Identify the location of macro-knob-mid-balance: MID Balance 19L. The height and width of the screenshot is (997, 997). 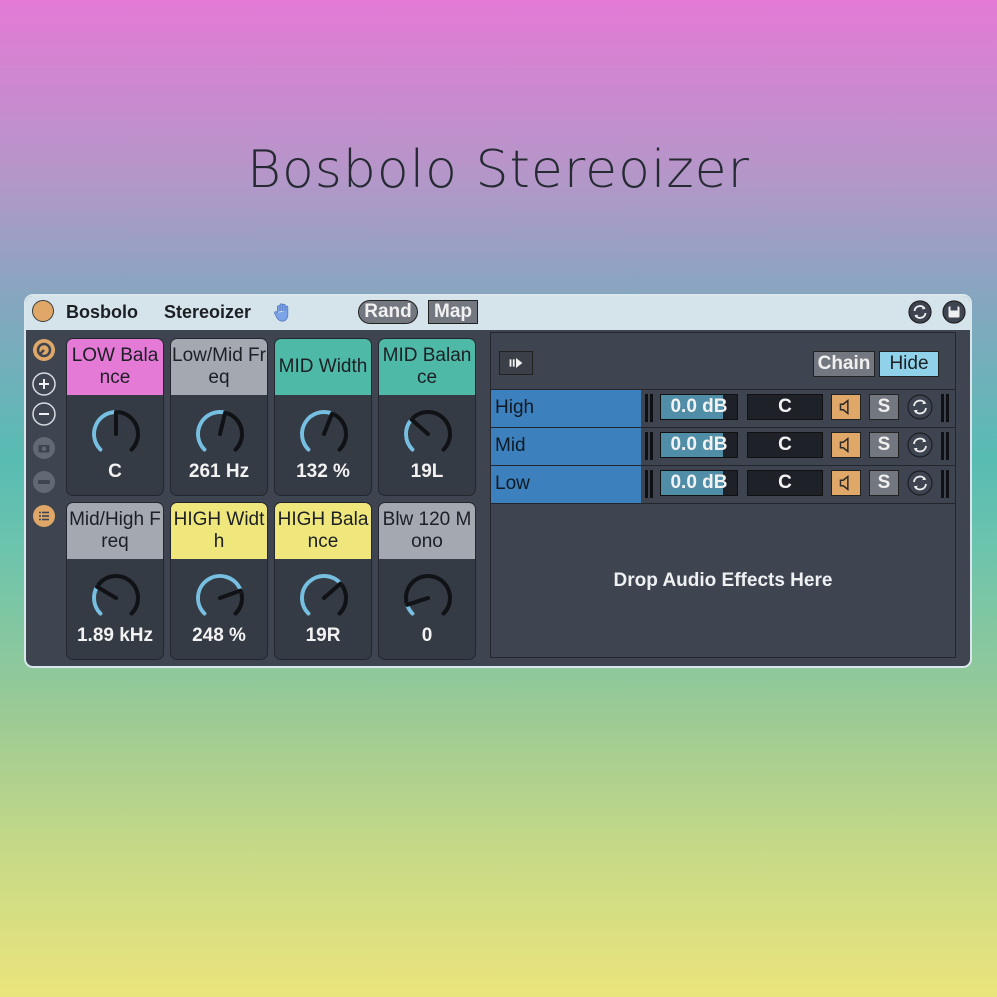
(427, 417).